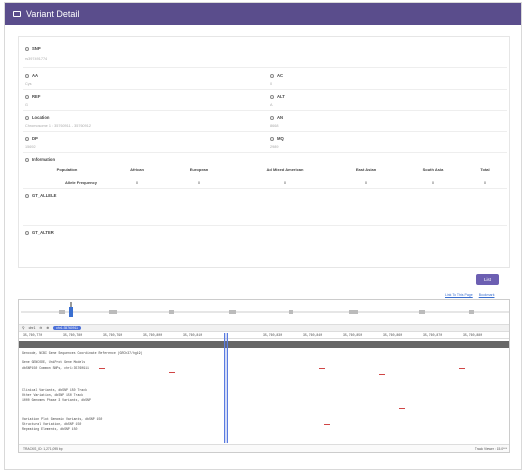  Describe the element at coordinates (80, 182) in the screenshot. I see `row-allele-frequency: Allele Frequency` at that location.